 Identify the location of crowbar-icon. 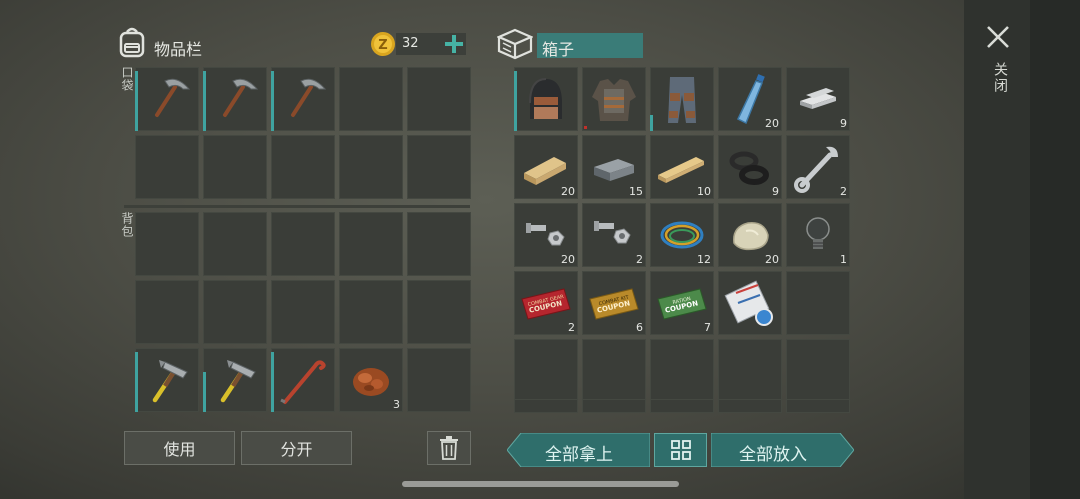
(303, 382).